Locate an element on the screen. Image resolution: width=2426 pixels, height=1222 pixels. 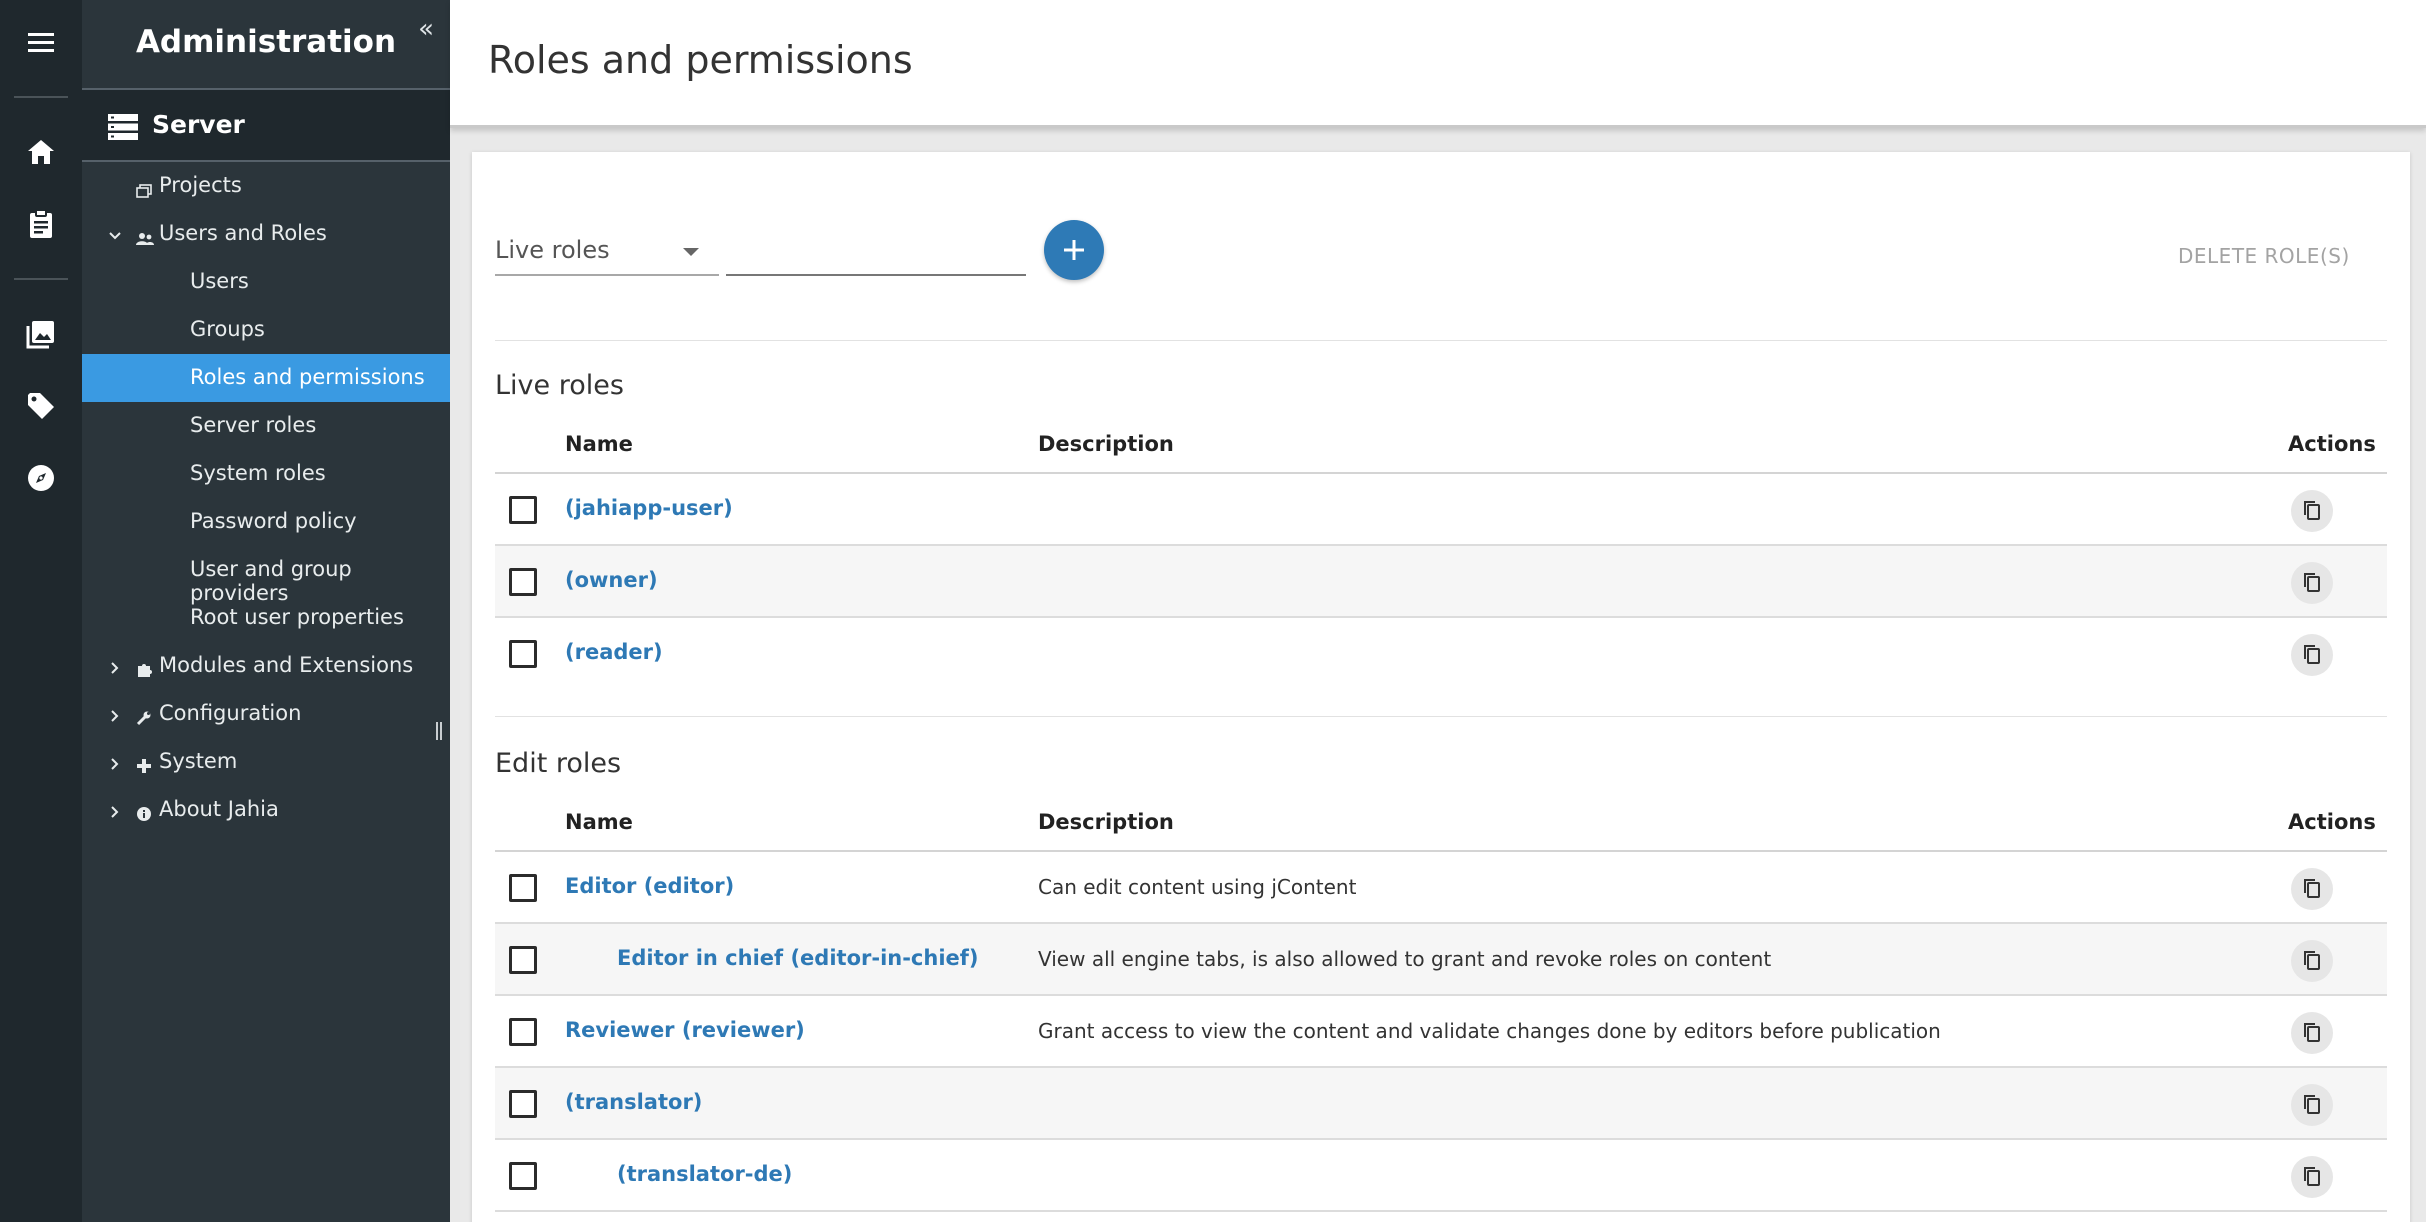
sidebar-item-roles-and-permissions: Roles and permissions is located at coordinates (266, 378).